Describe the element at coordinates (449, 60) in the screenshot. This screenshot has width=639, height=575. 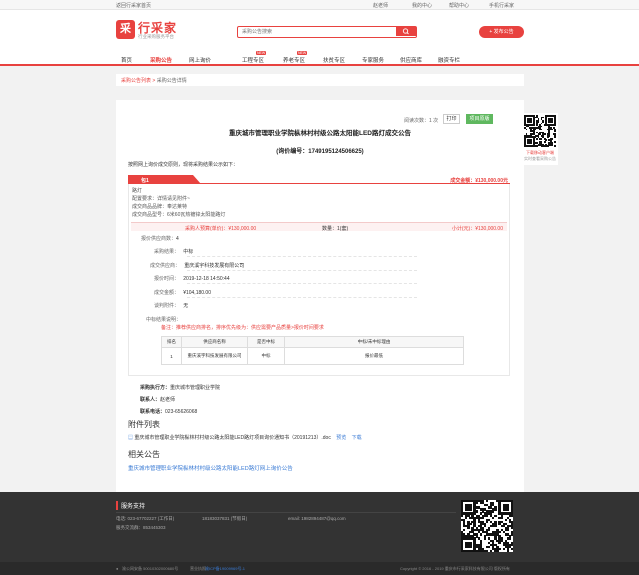
I see `nav-item-finance: 融资专栏` at that location.